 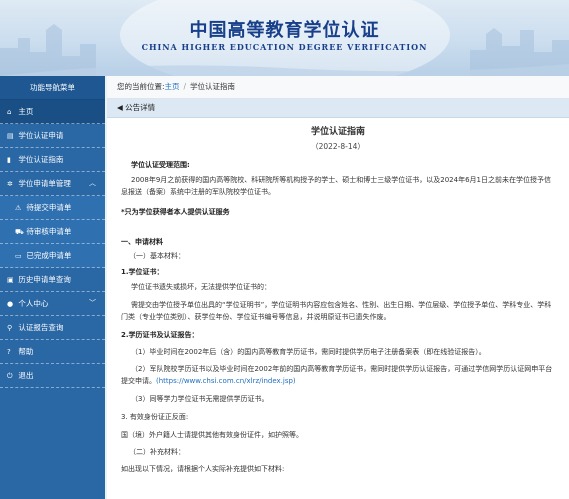 I want to click on breadcrumb: 您的当前位置:主页 / 学位认证指南, so click(x=338, y=87).